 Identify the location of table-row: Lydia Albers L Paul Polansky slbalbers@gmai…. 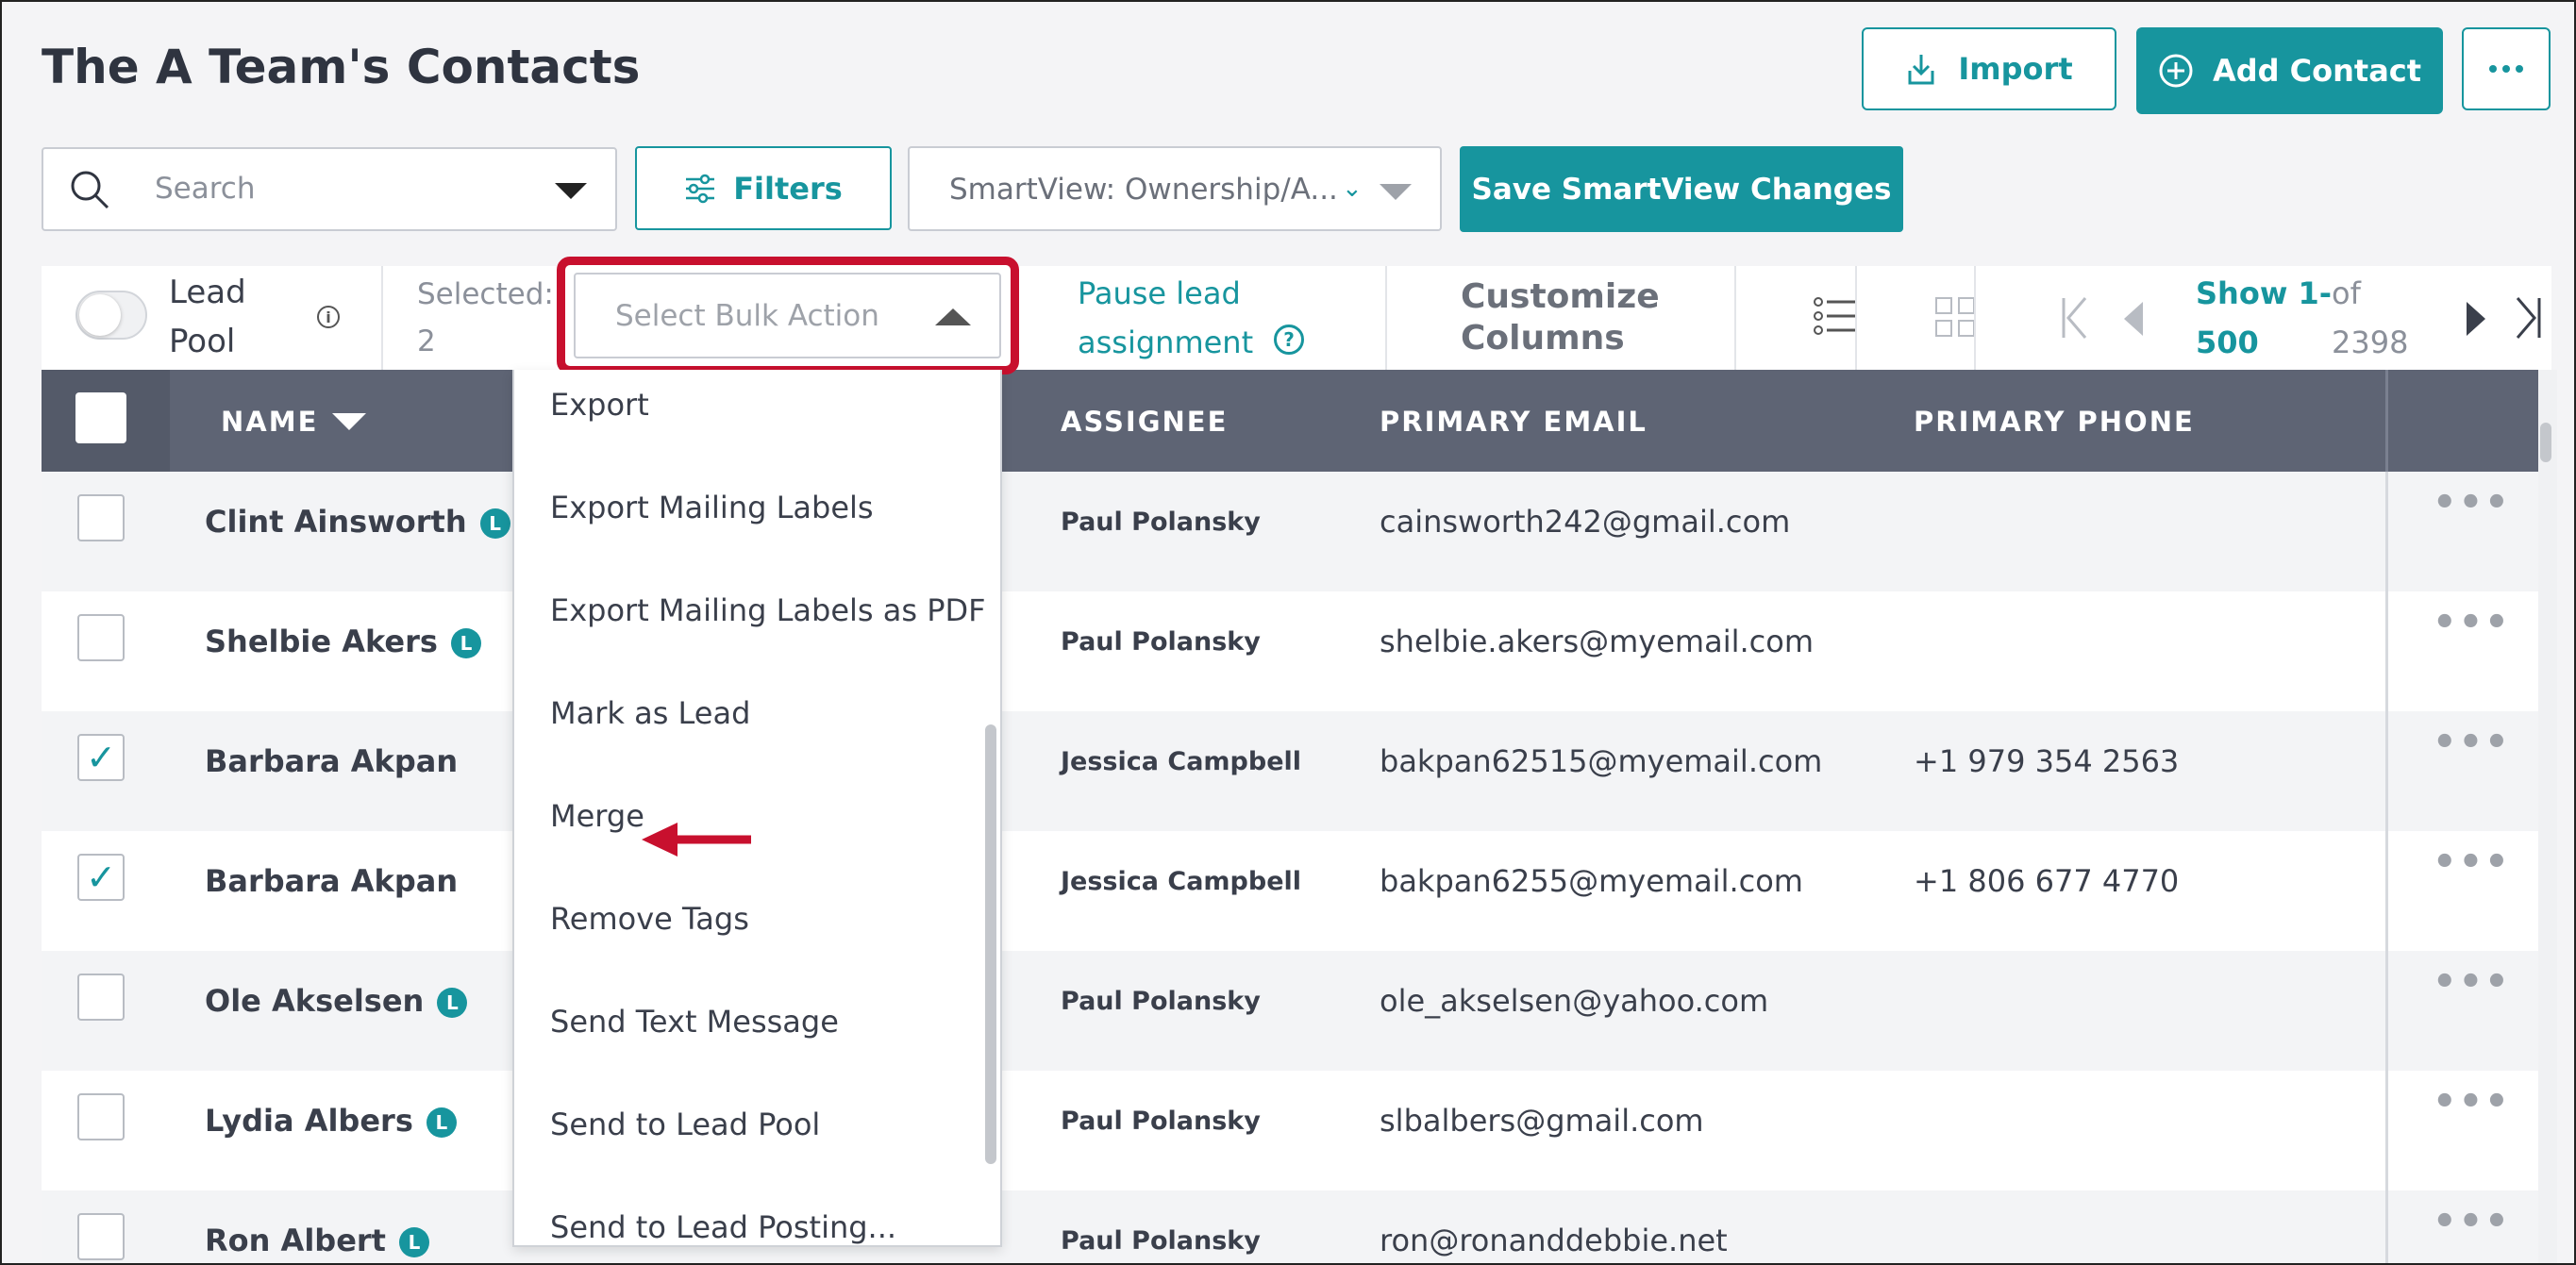
(1290, 1131).